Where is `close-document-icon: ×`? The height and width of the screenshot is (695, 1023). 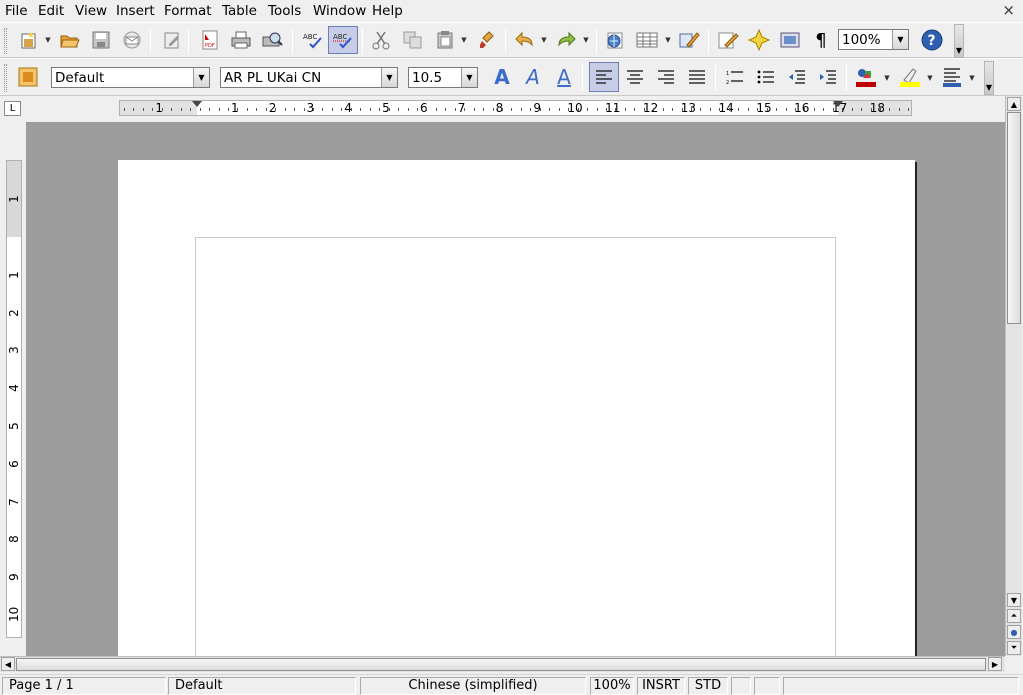 close-document-icon: × is located at coordinates (1008, 10).